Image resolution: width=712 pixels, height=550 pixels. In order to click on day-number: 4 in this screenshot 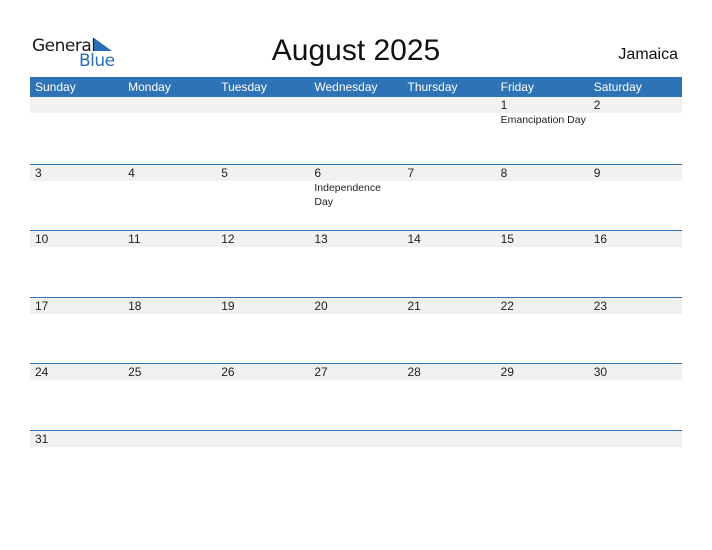, I will do `click(131, 172)`.